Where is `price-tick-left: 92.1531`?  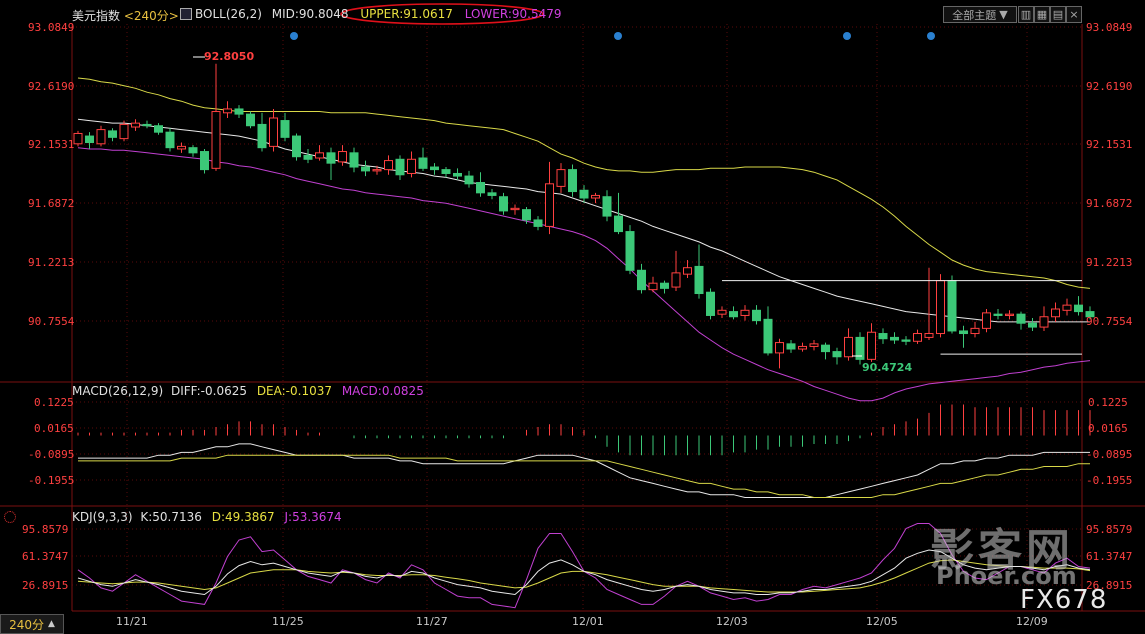
price-tick-left: 92.1531 is located at coordinates (51, 144).